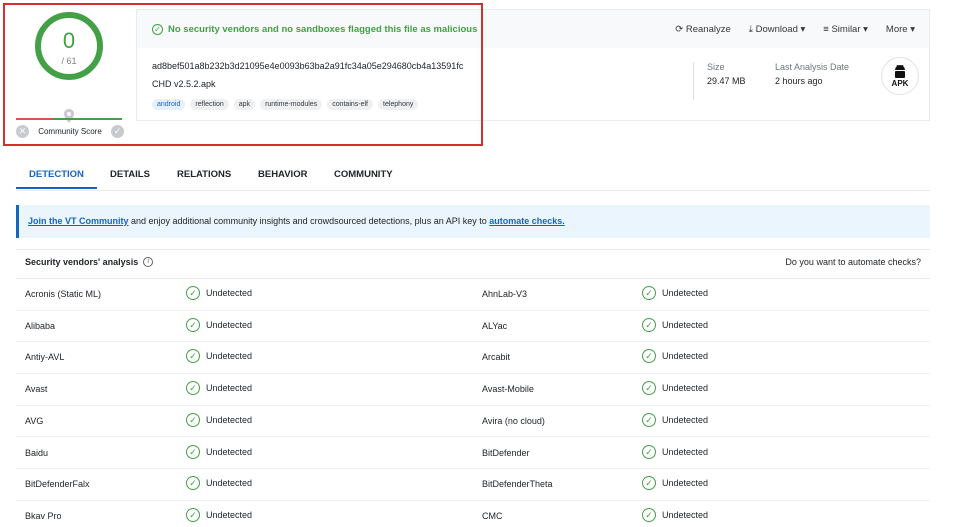 Image resolution: width=960 pixels, height=527 pixels. I want to click on file-size: Size 29.47 MB, so click(726, 74).